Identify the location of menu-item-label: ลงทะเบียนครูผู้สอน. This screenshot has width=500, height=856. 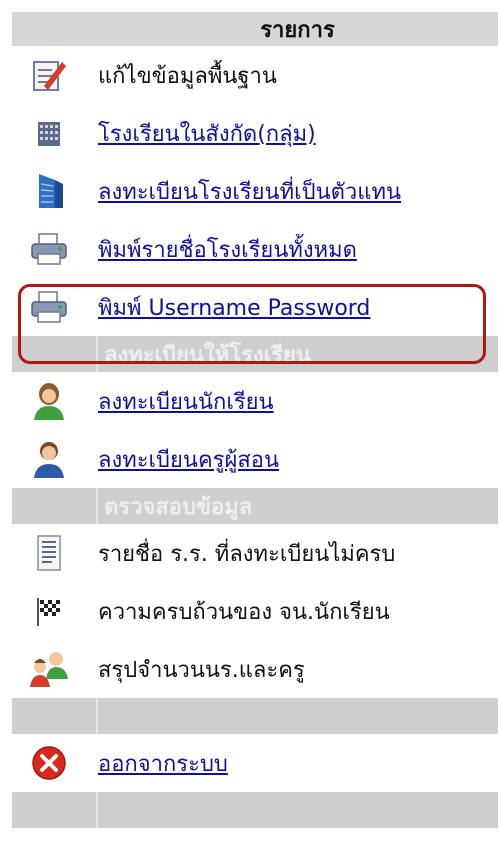
(189, 460).